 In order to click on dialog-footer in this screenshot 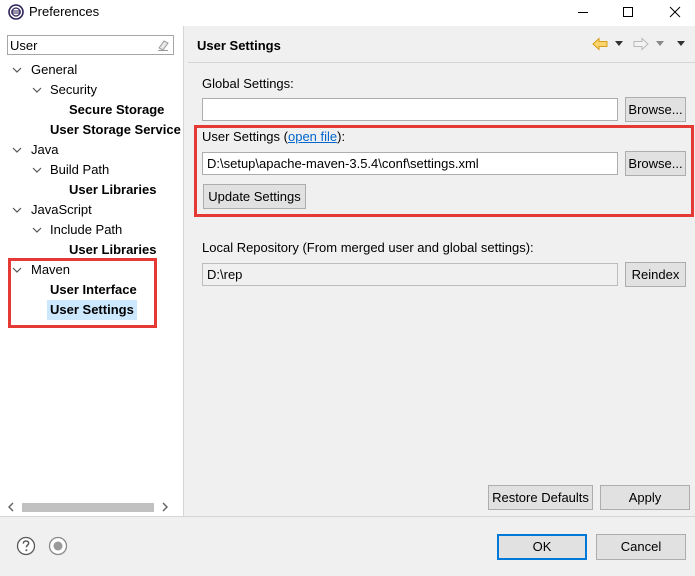, I will do `click(347, 546)`.